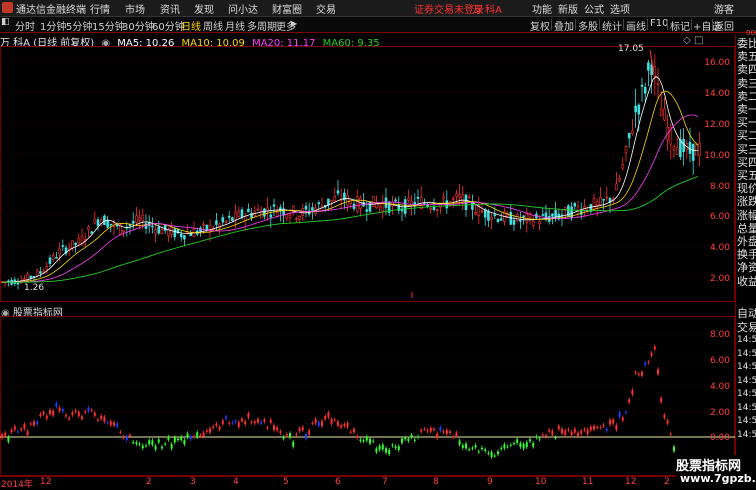 The height and width of the screenshot is (490, 756). I want to click on quote-row-label: 买一, so click(746, 123).